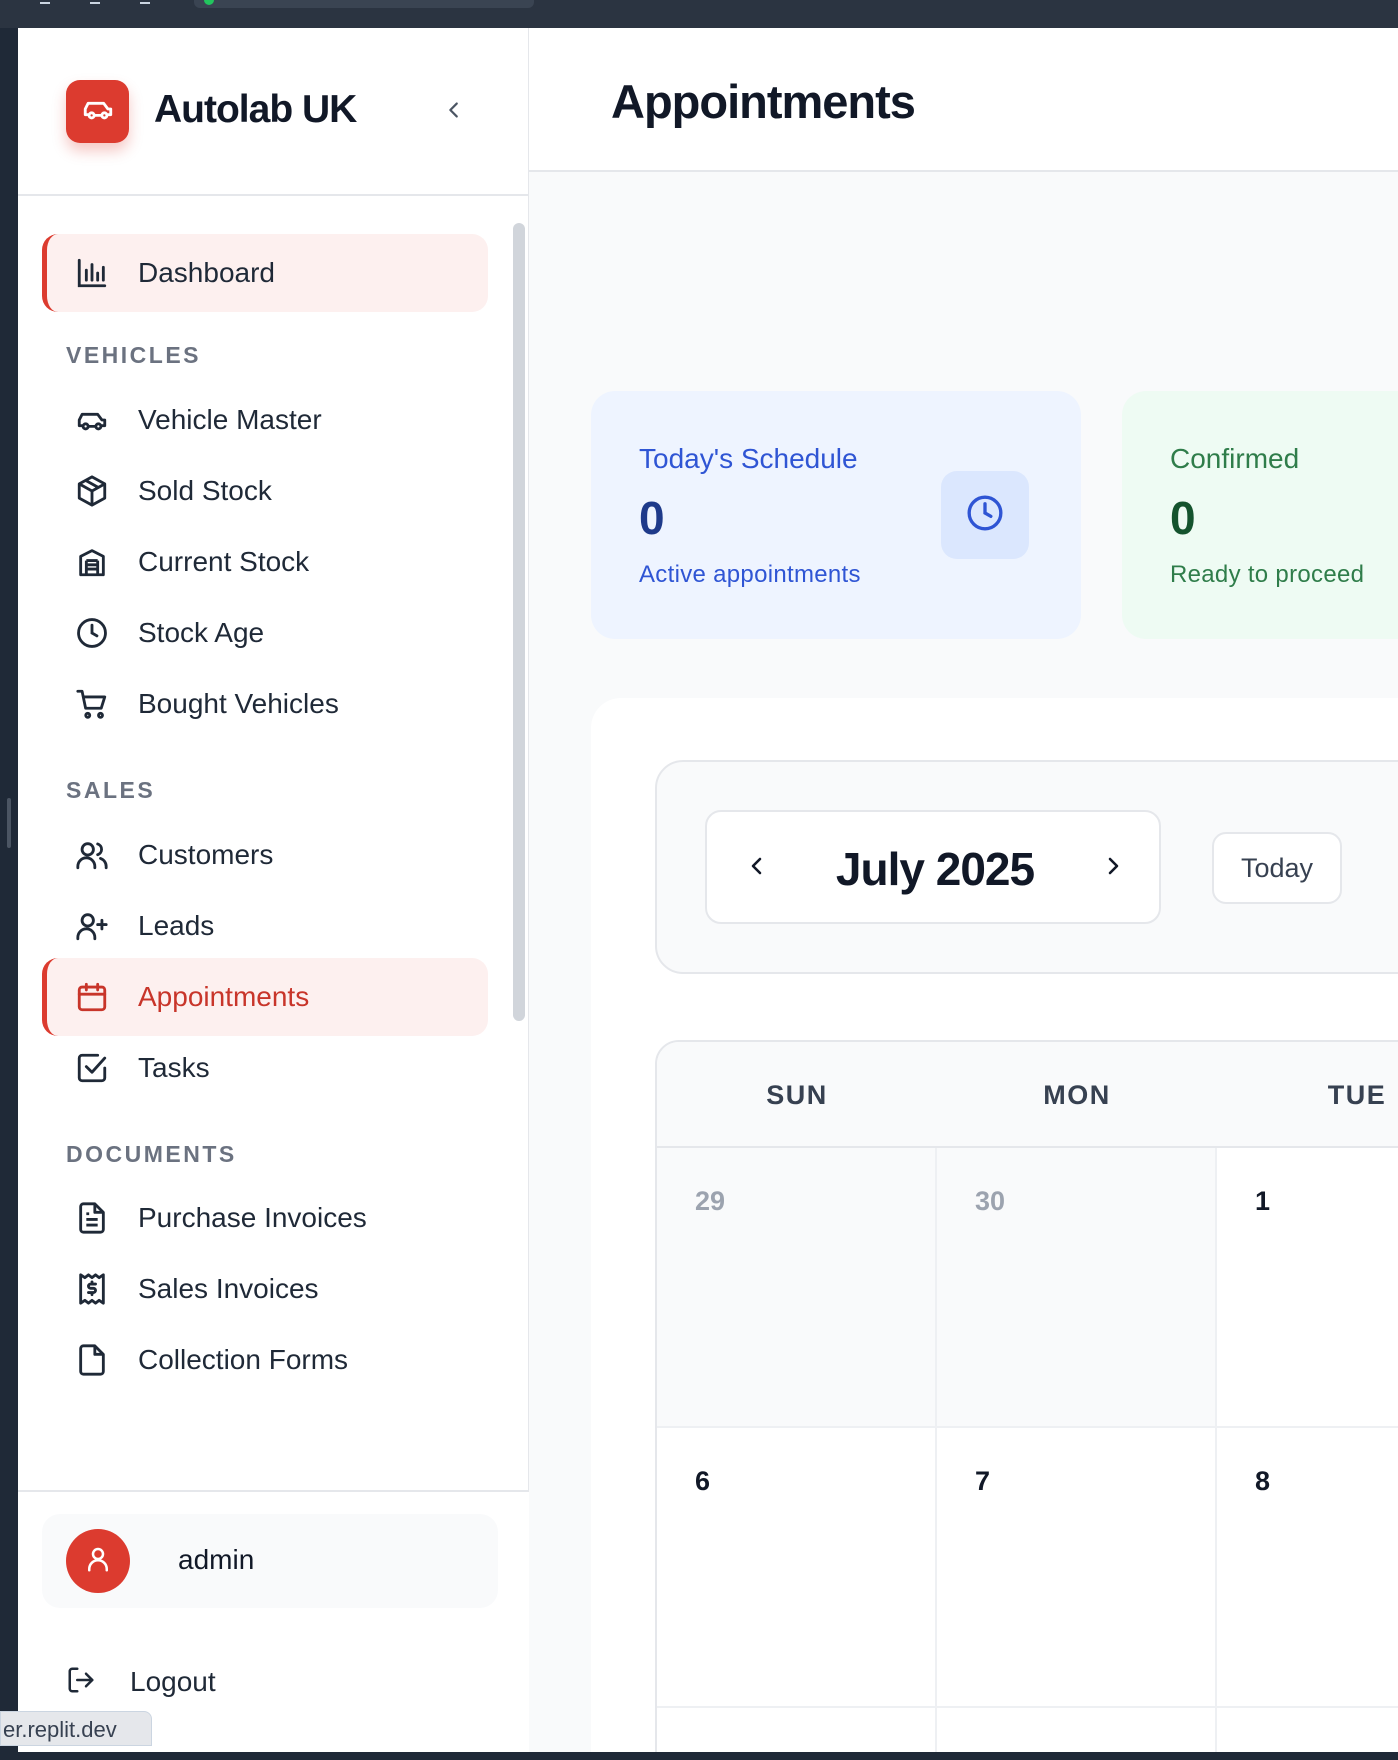 The height and width of the screenshot is (1760, 1398). Describe the element at coordinates (1307, 1288) in the screenshot. I see `calendar-day-cell: 1` at that location.